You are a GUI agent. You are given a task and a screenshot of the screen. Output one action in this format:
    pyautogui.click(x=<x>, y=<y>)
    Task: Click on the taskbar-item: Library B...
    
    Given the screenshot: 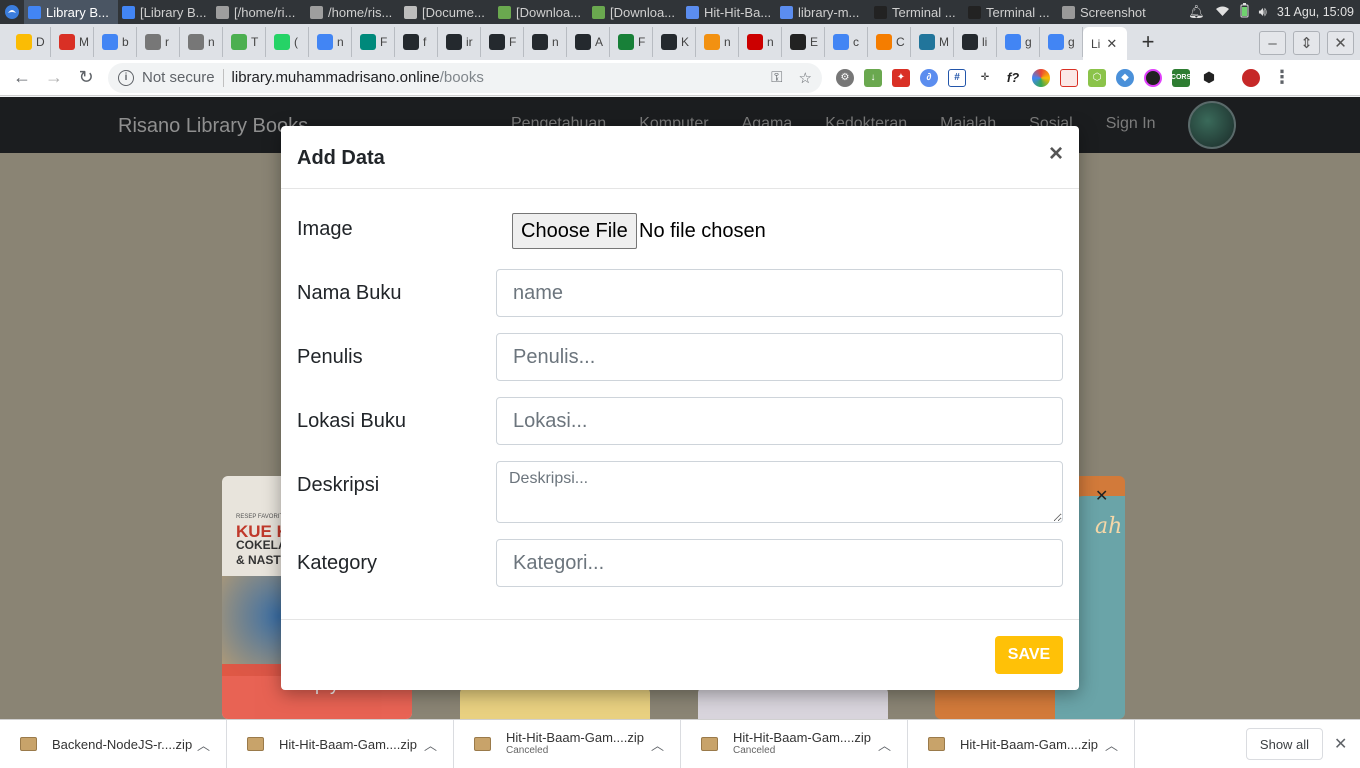 What is the action you would take?
    pyautogui.click(x=71, y=12)
    